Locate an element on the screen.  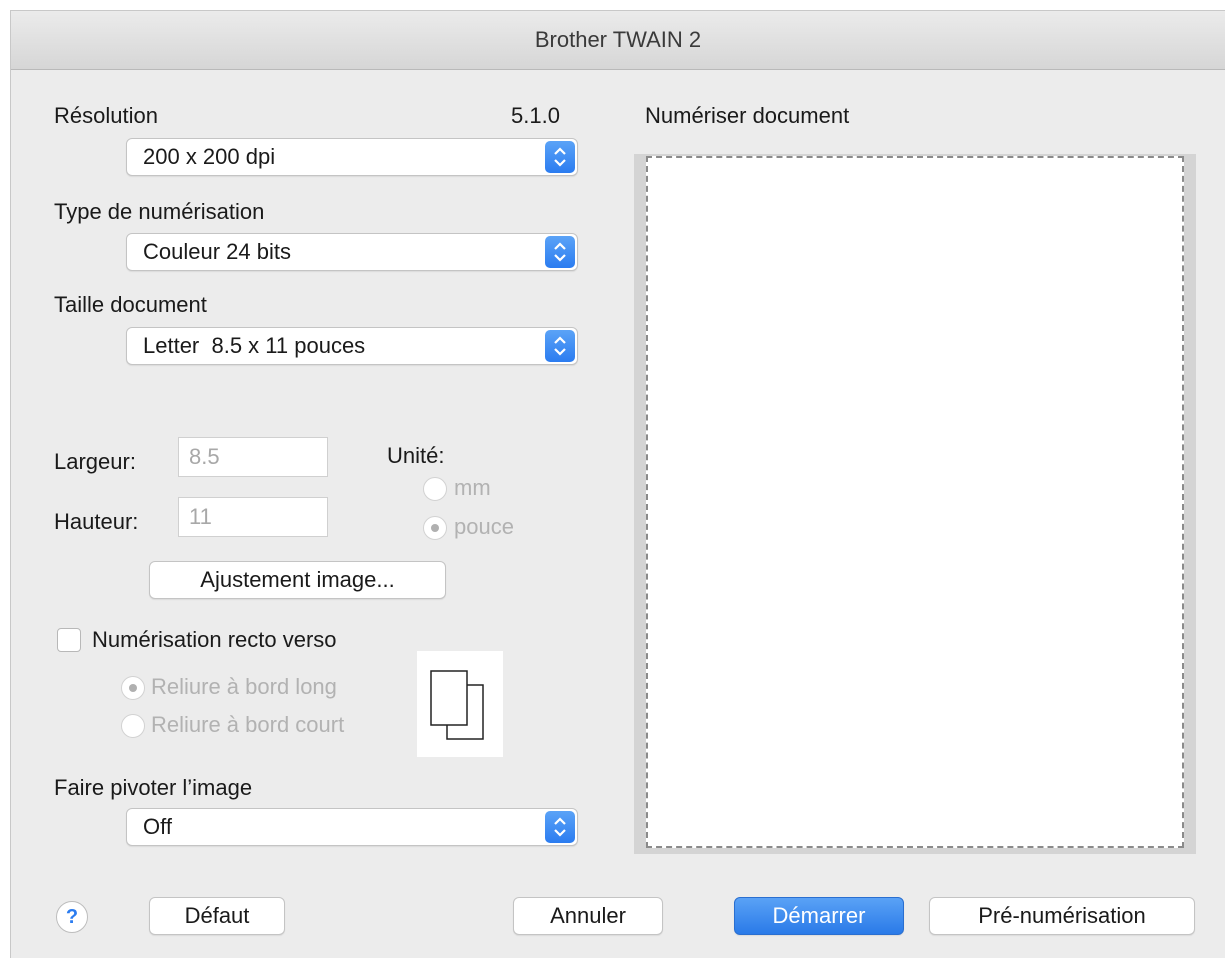
default-button: Défaut is located at coordinates (217, 916).